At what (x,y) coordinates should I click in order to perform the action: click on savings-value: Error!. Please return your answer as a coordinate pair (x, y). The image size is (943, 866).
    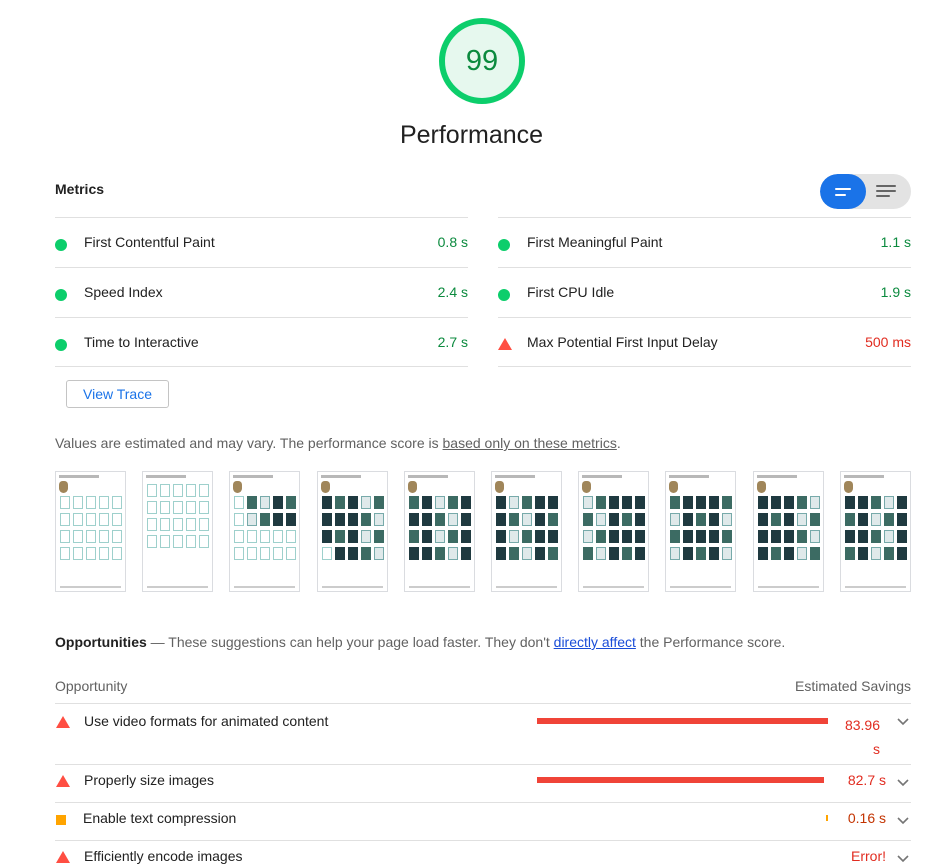
    Looking at the image, I should click on (868, 856).